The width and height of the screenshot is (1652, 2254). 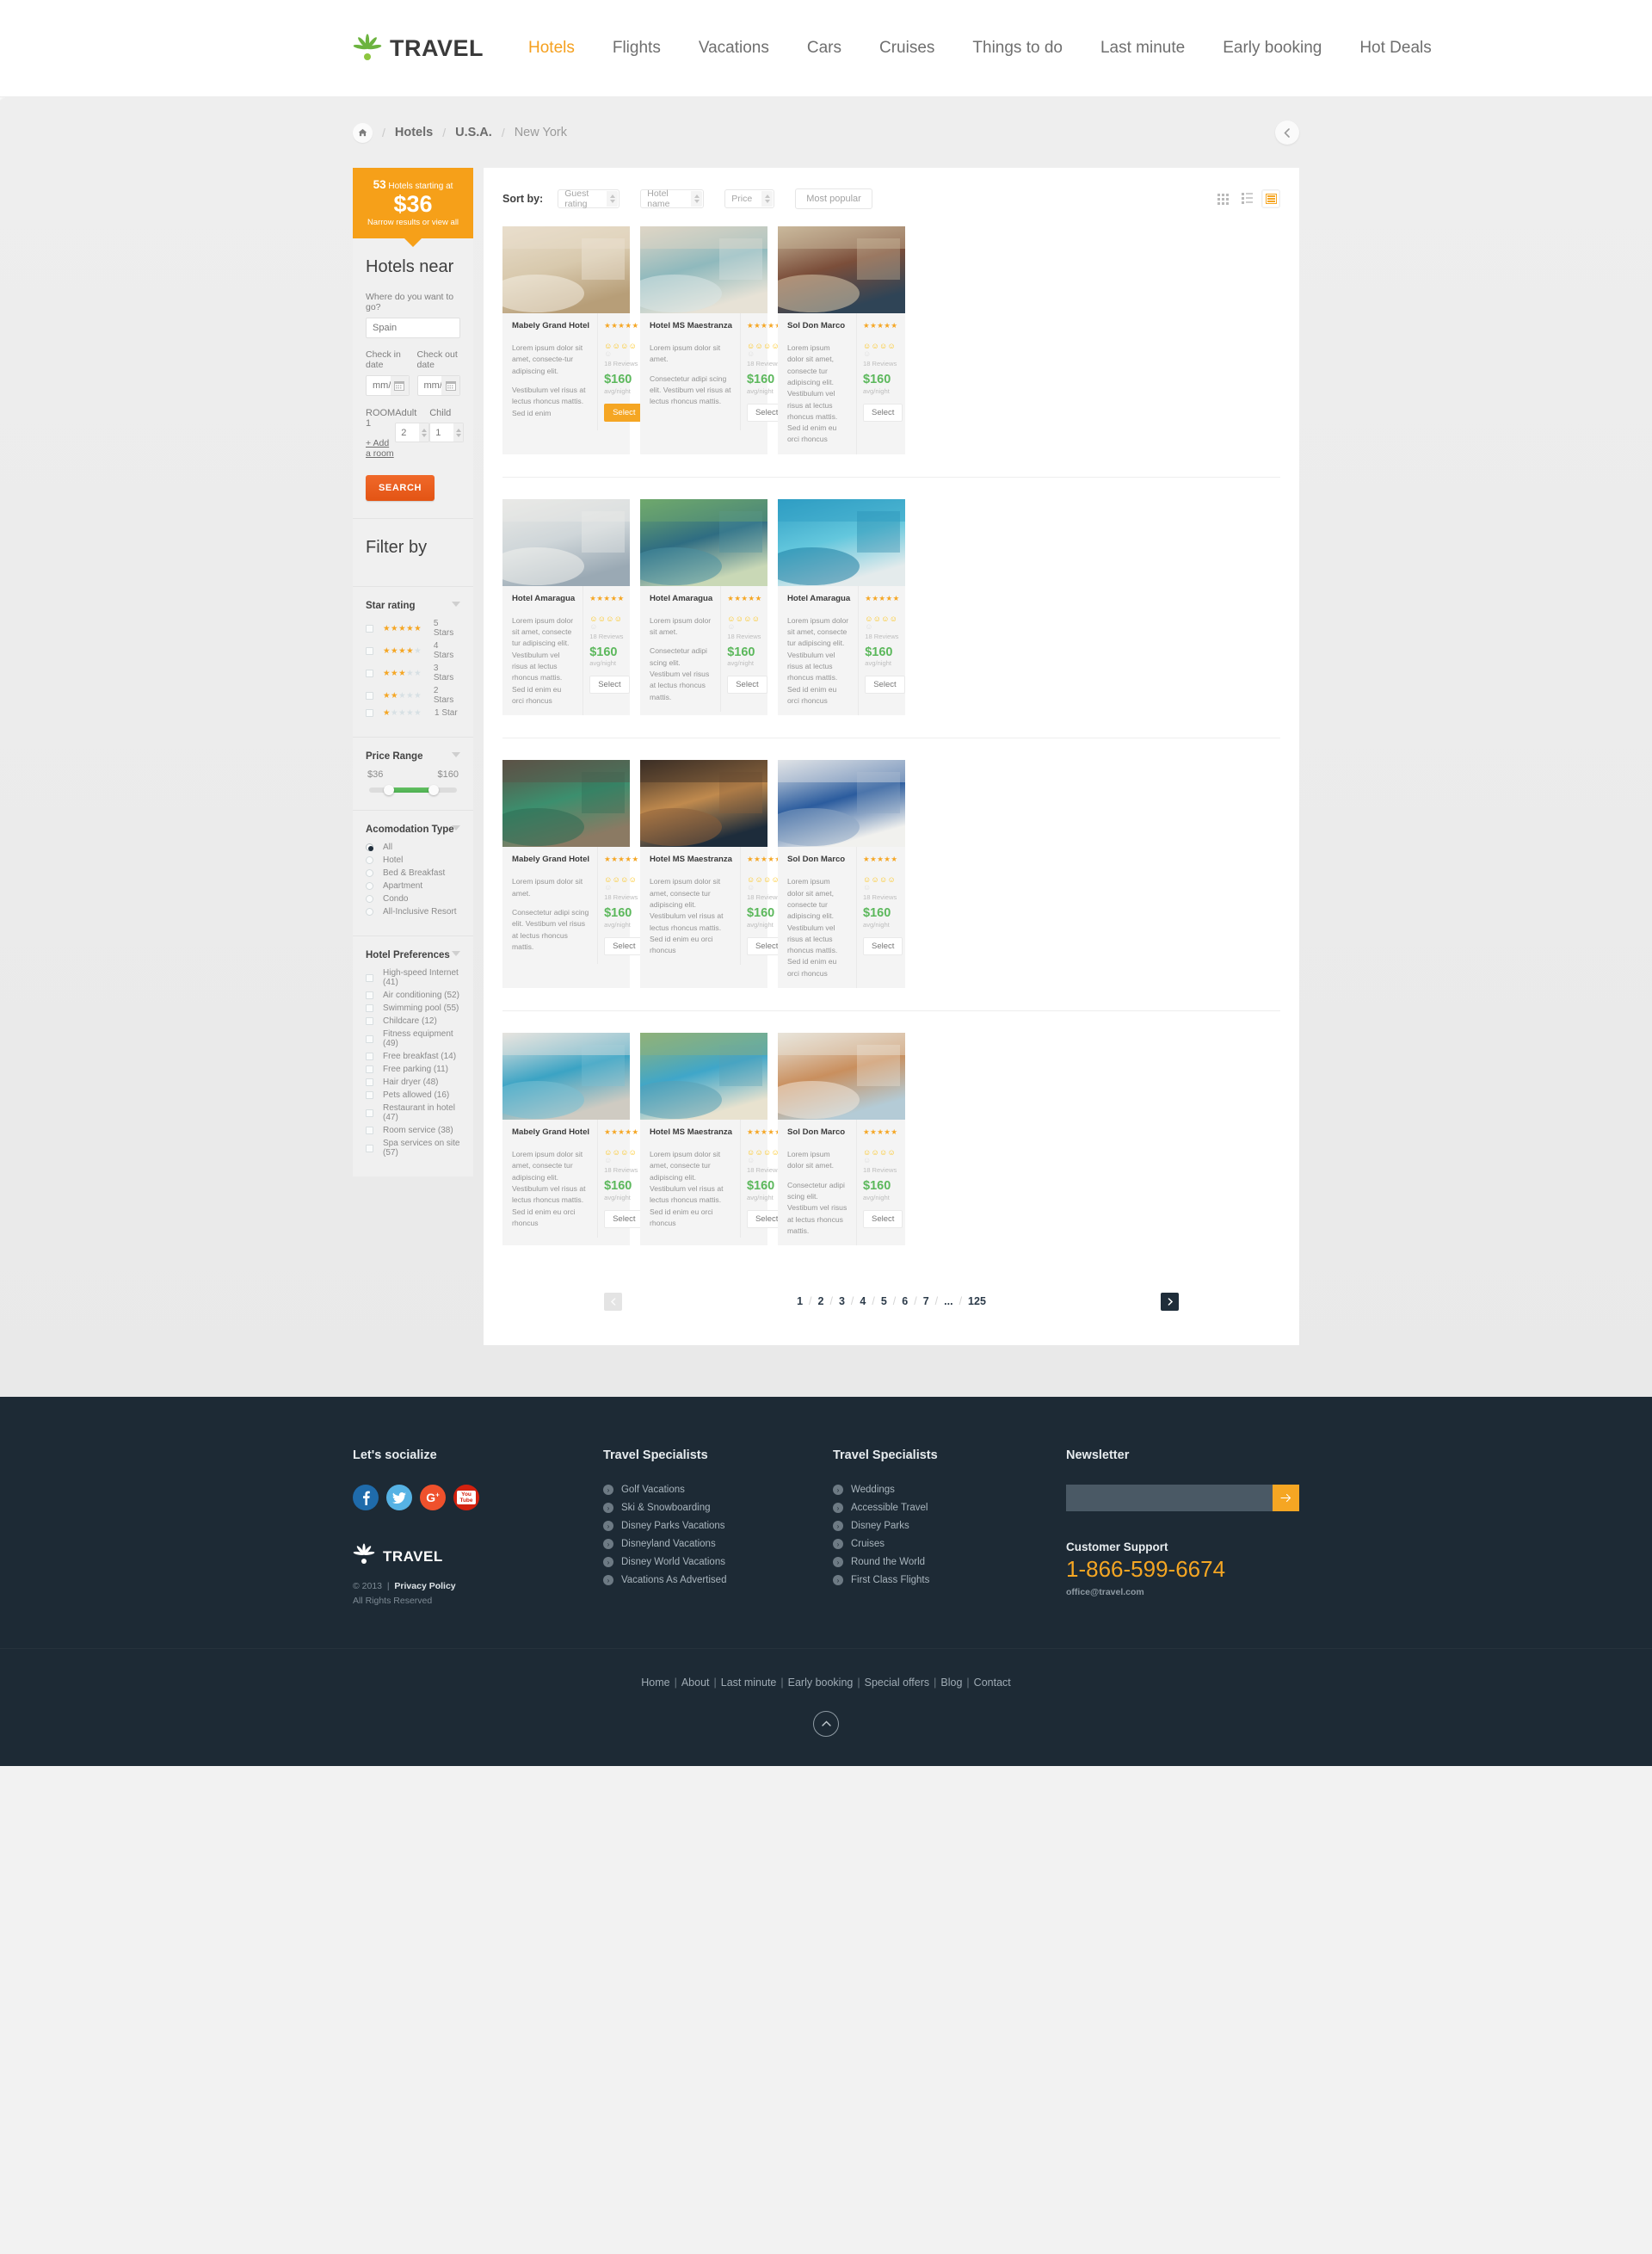 What do you see at coordinates (734, 48) in the screenshot?
I see `nav-item-vacations: Vacations` at bounding box center [734, 48].